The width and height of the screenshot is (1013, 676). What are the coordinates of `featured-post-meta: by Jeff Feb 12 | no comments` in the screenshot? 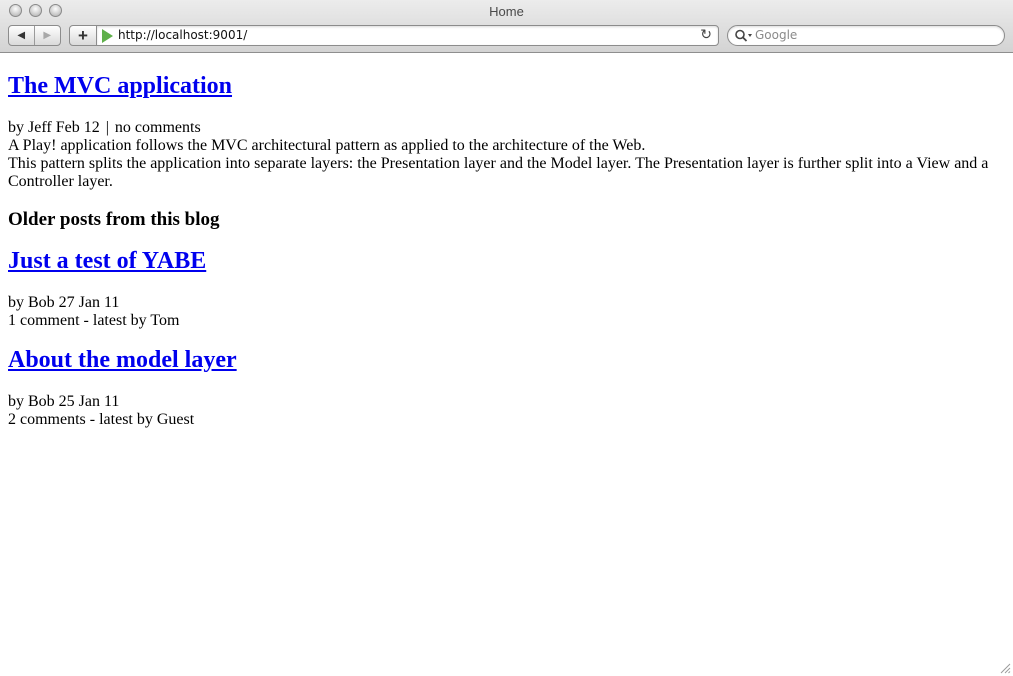 It's located at (506, 128).